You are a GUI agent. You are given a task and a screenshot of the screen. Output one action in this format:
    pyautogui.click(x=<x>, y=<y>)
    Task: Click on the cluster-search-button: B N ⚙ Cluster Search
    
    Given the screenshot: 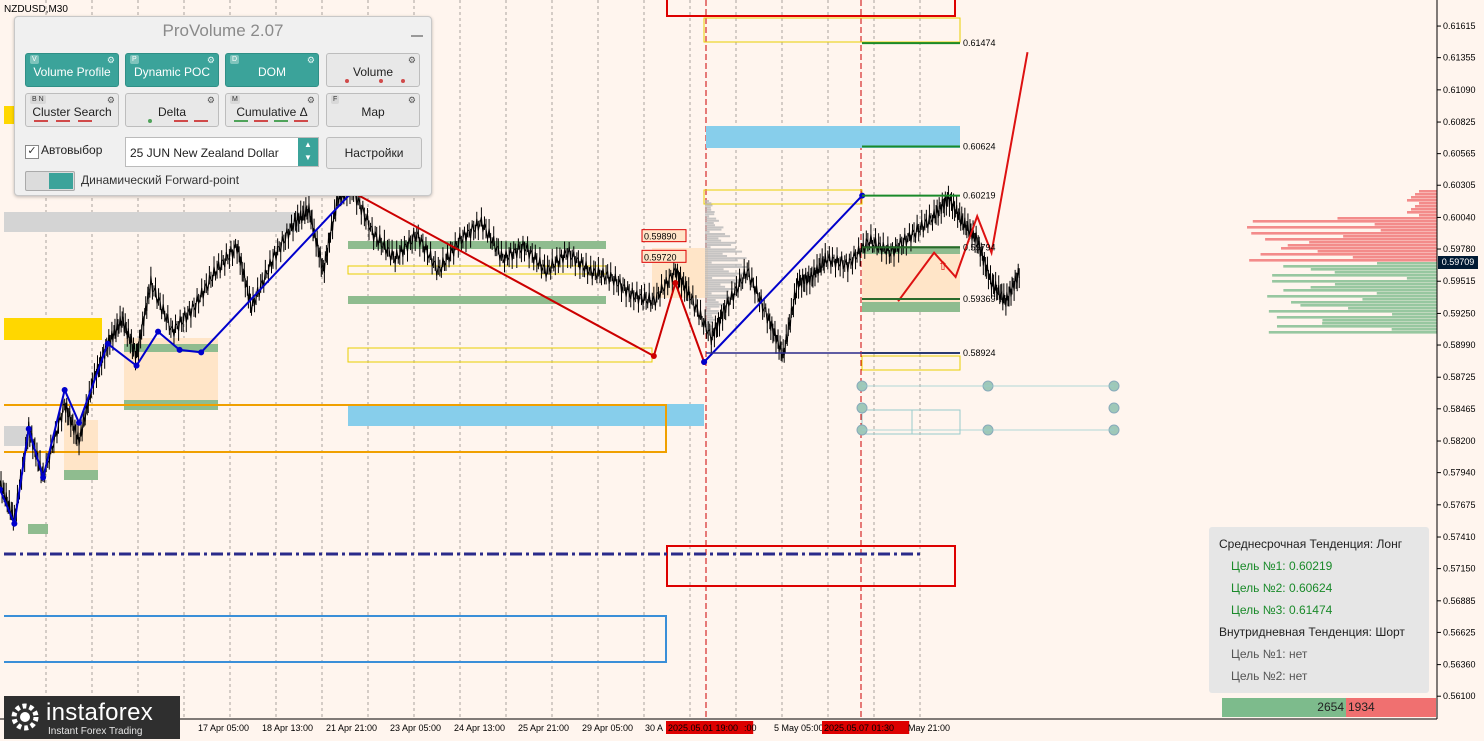 What is the action you would take?
    pyautogui.click(x=72, y=110)
    